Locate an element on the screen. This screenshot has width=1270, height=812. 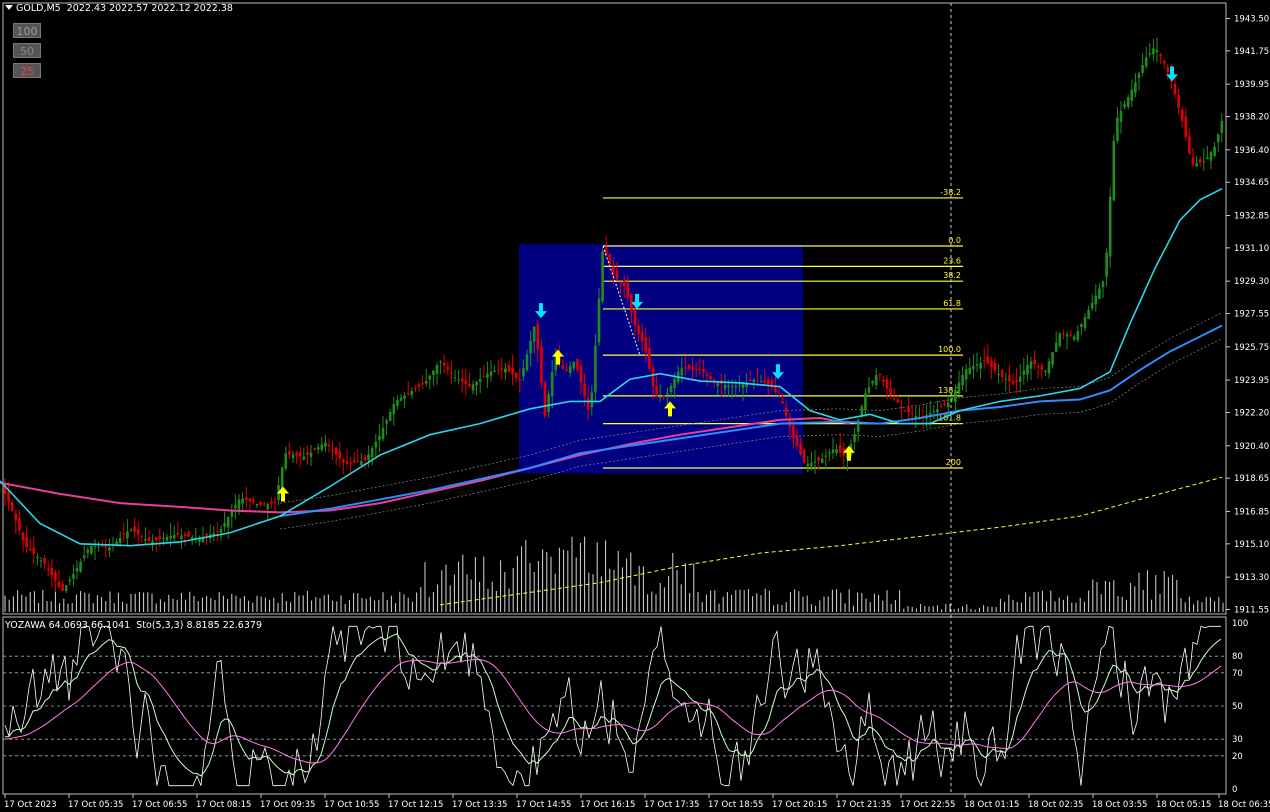
time-axis-label: 17 Oct 18:55 is located at coordinates (735, 805).